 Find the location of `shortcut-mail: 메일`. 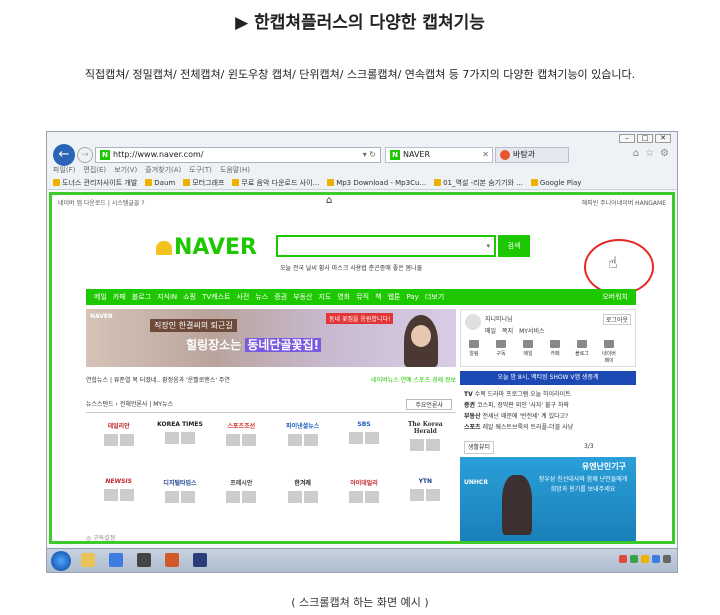

shortcut-mail: 메일 is located at coordinates (528, 352).